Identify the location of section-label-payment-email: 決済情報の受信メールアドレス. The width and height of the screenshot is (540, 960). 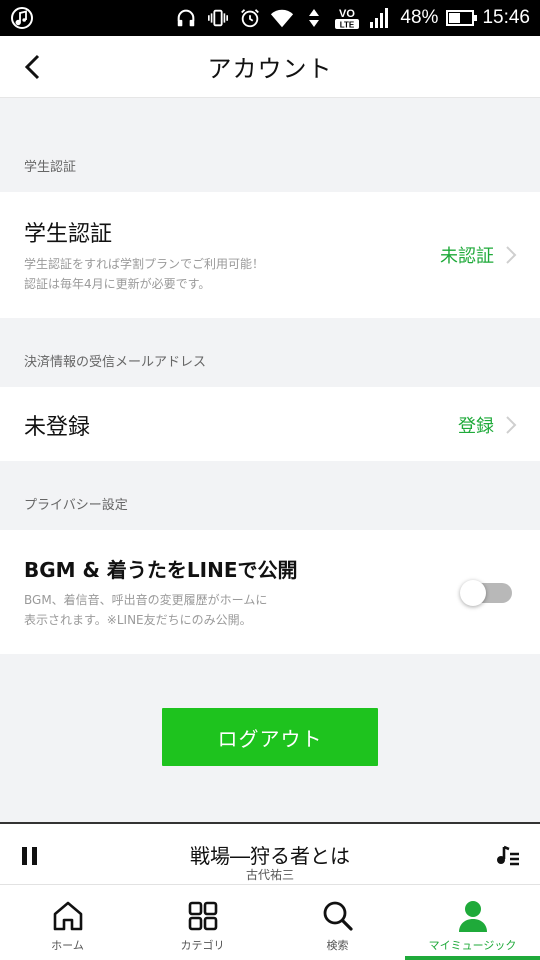
(115, 362).